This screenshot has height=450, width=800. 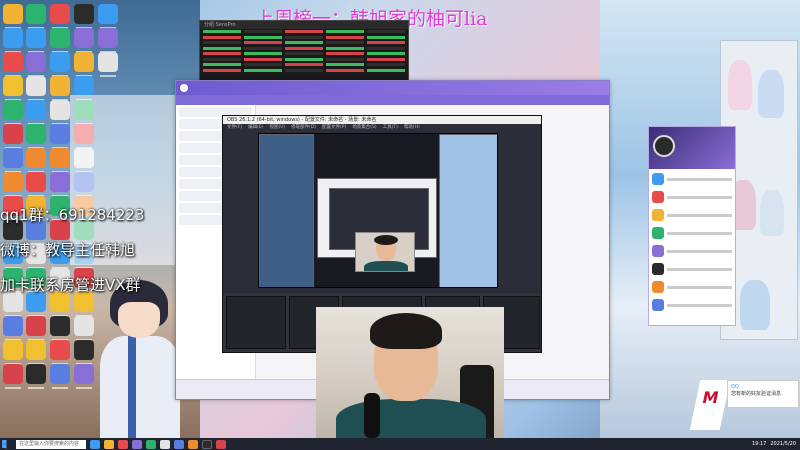 What do you see at coordinates (411, 418) in the screenshot?
I see `streamer-shirt` at bounding box center [411, 418].